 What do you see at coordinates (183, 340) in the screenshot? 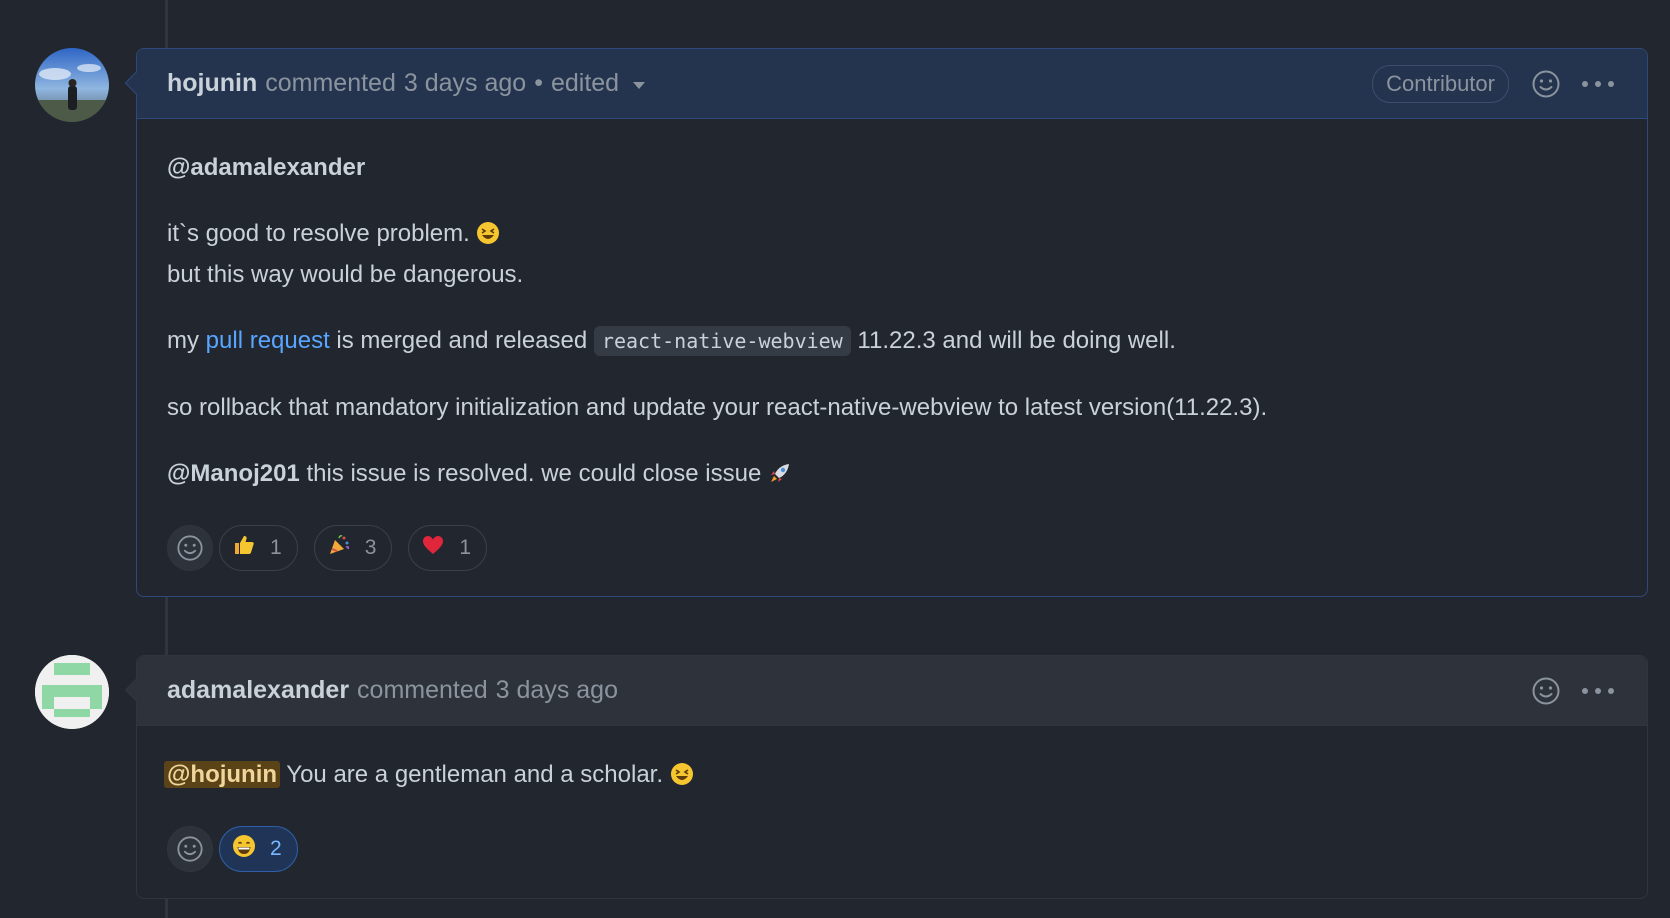
I see `body-text: my` at bounding box center [183, 340].